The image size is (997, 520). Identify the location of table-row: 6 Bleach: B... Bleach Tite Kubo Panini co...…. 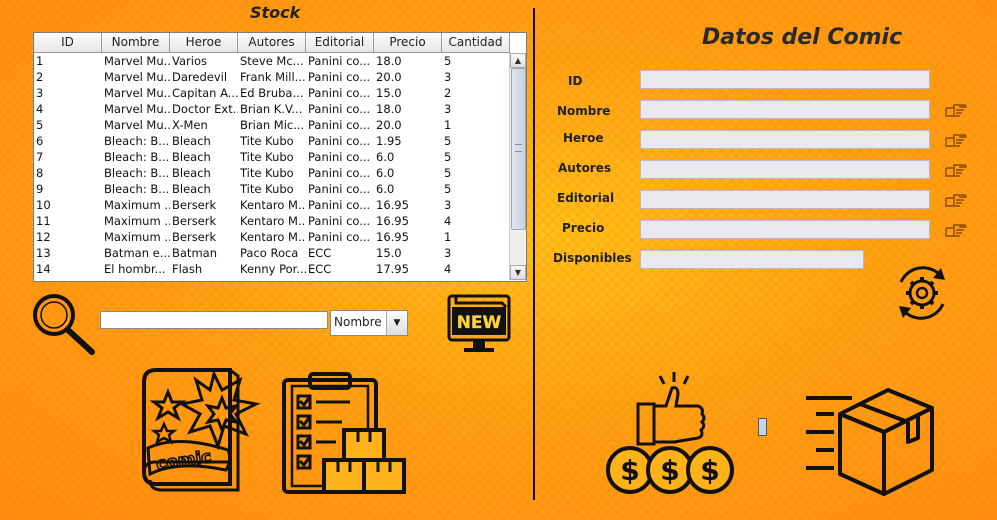
(272, 141).